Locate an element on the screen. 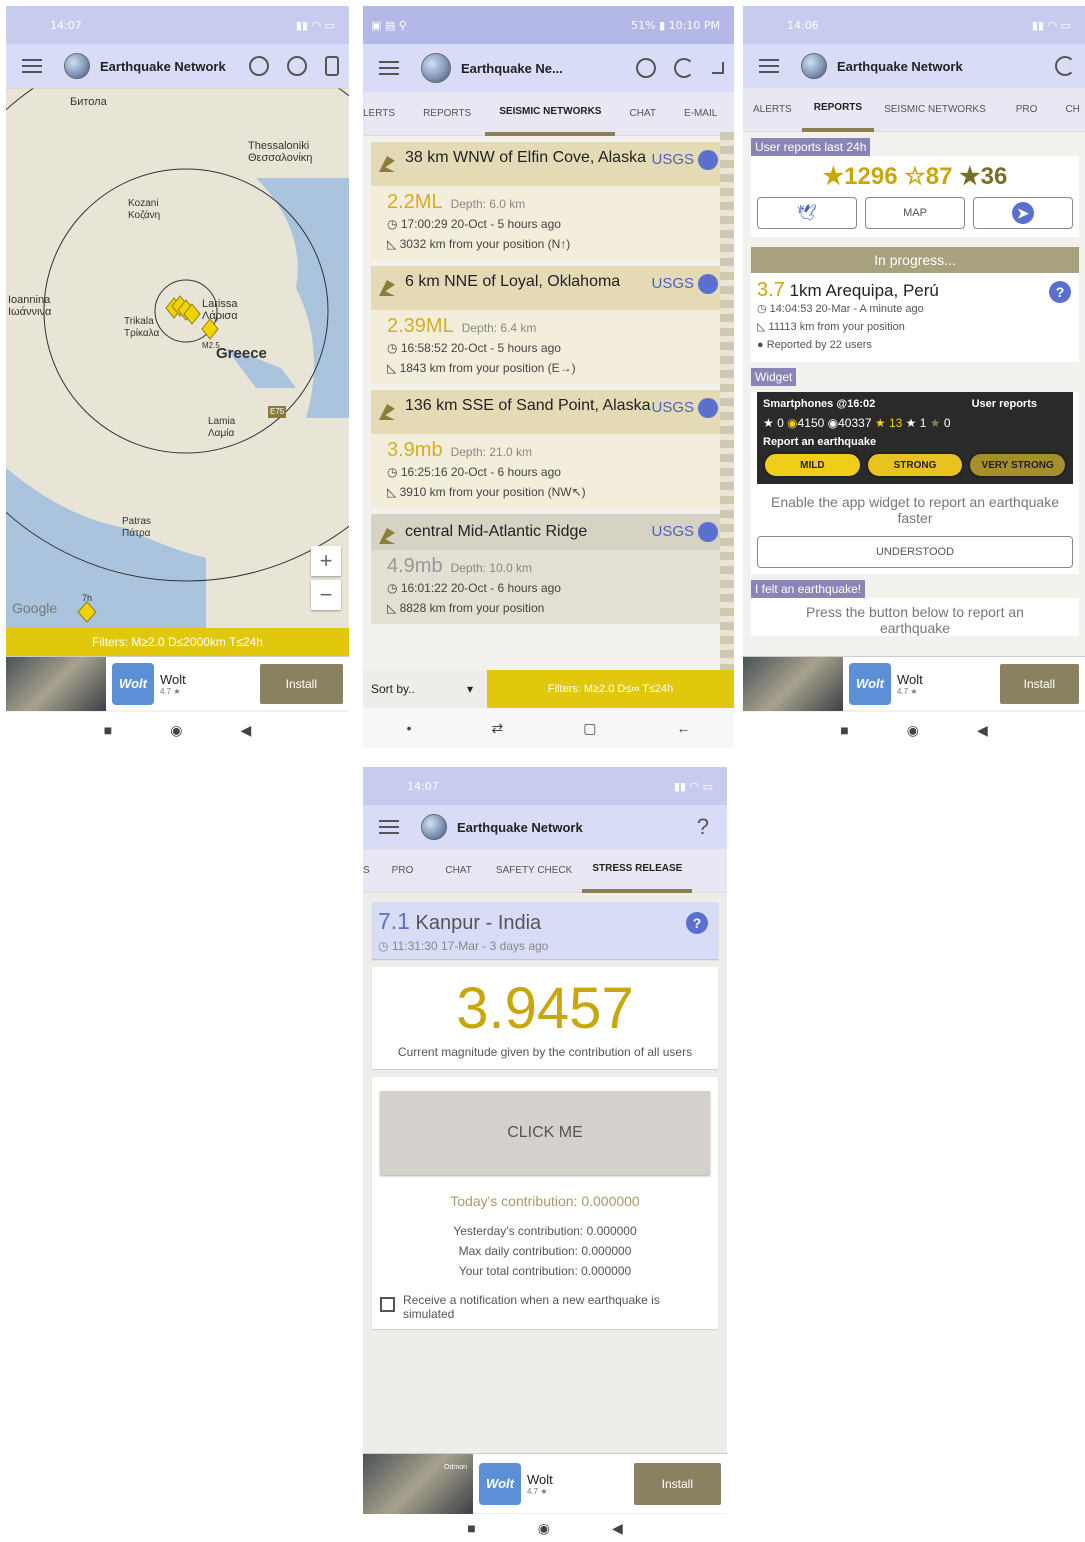  ad-title: Wolt is located at coordinates (910, 679).